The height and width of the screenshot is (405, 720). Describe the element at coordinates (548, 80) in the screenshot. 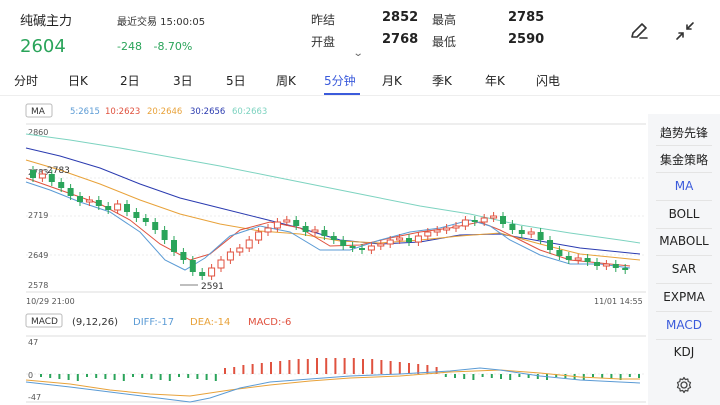

I see `tab-flash: 闪电` at that location.